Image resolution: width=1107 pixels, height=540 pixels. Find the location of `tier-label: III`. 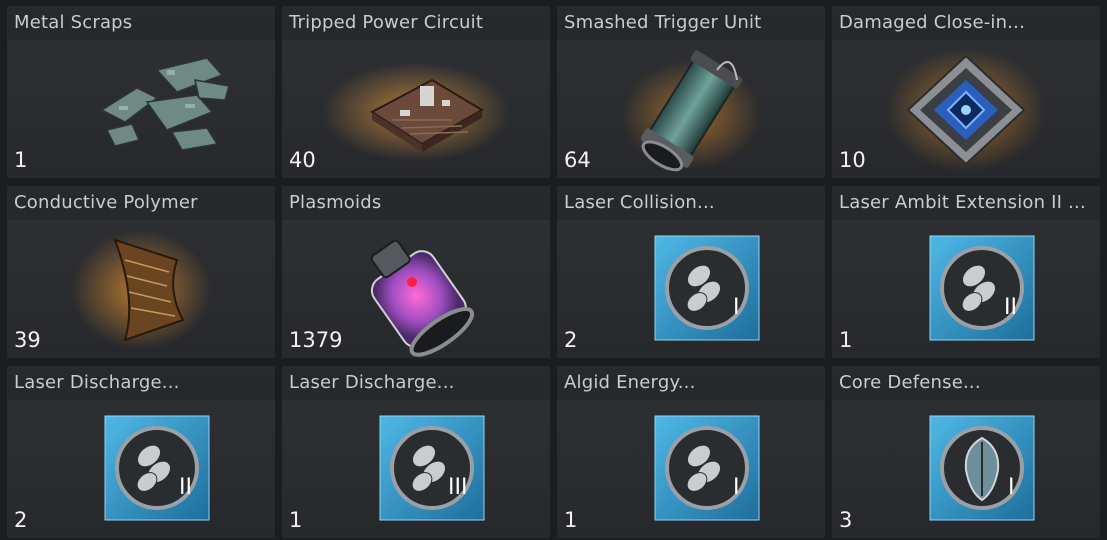

tier-label: III is located at coordinates (457, 487).